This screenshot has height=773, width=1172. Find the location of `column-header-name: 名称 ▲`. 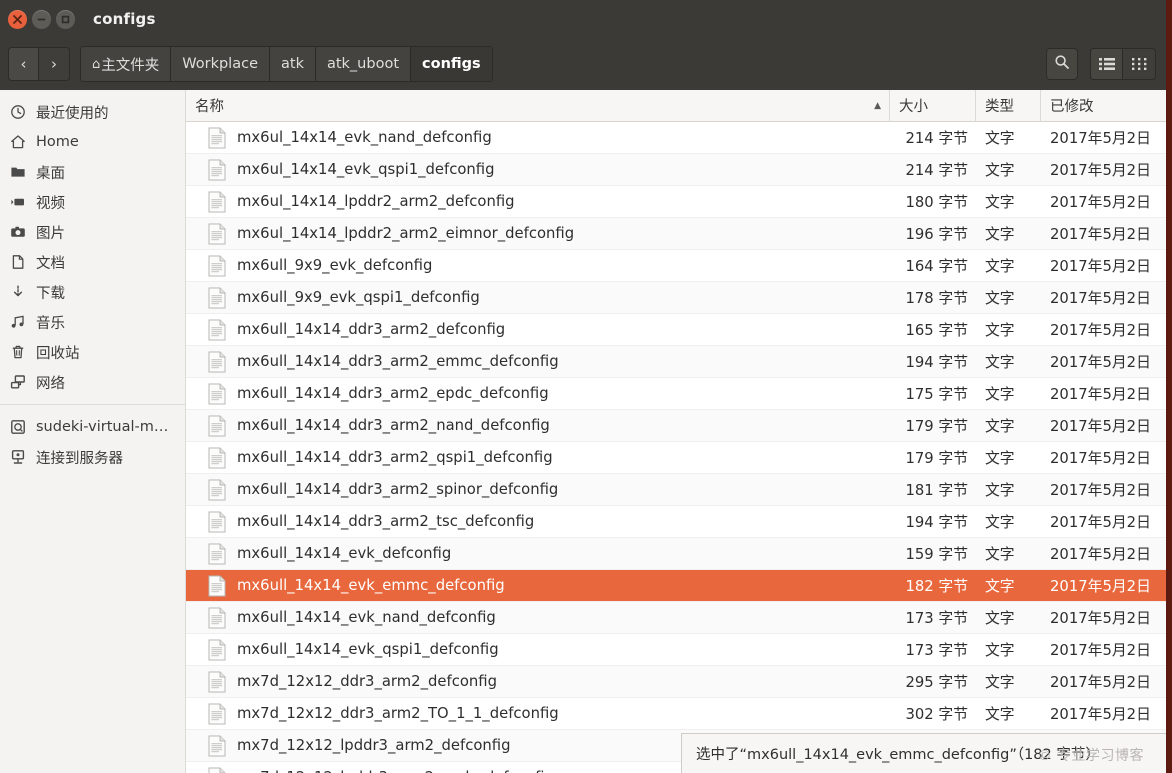

column-header-name: 名称 ▲ is located at coordinates (538, 106).